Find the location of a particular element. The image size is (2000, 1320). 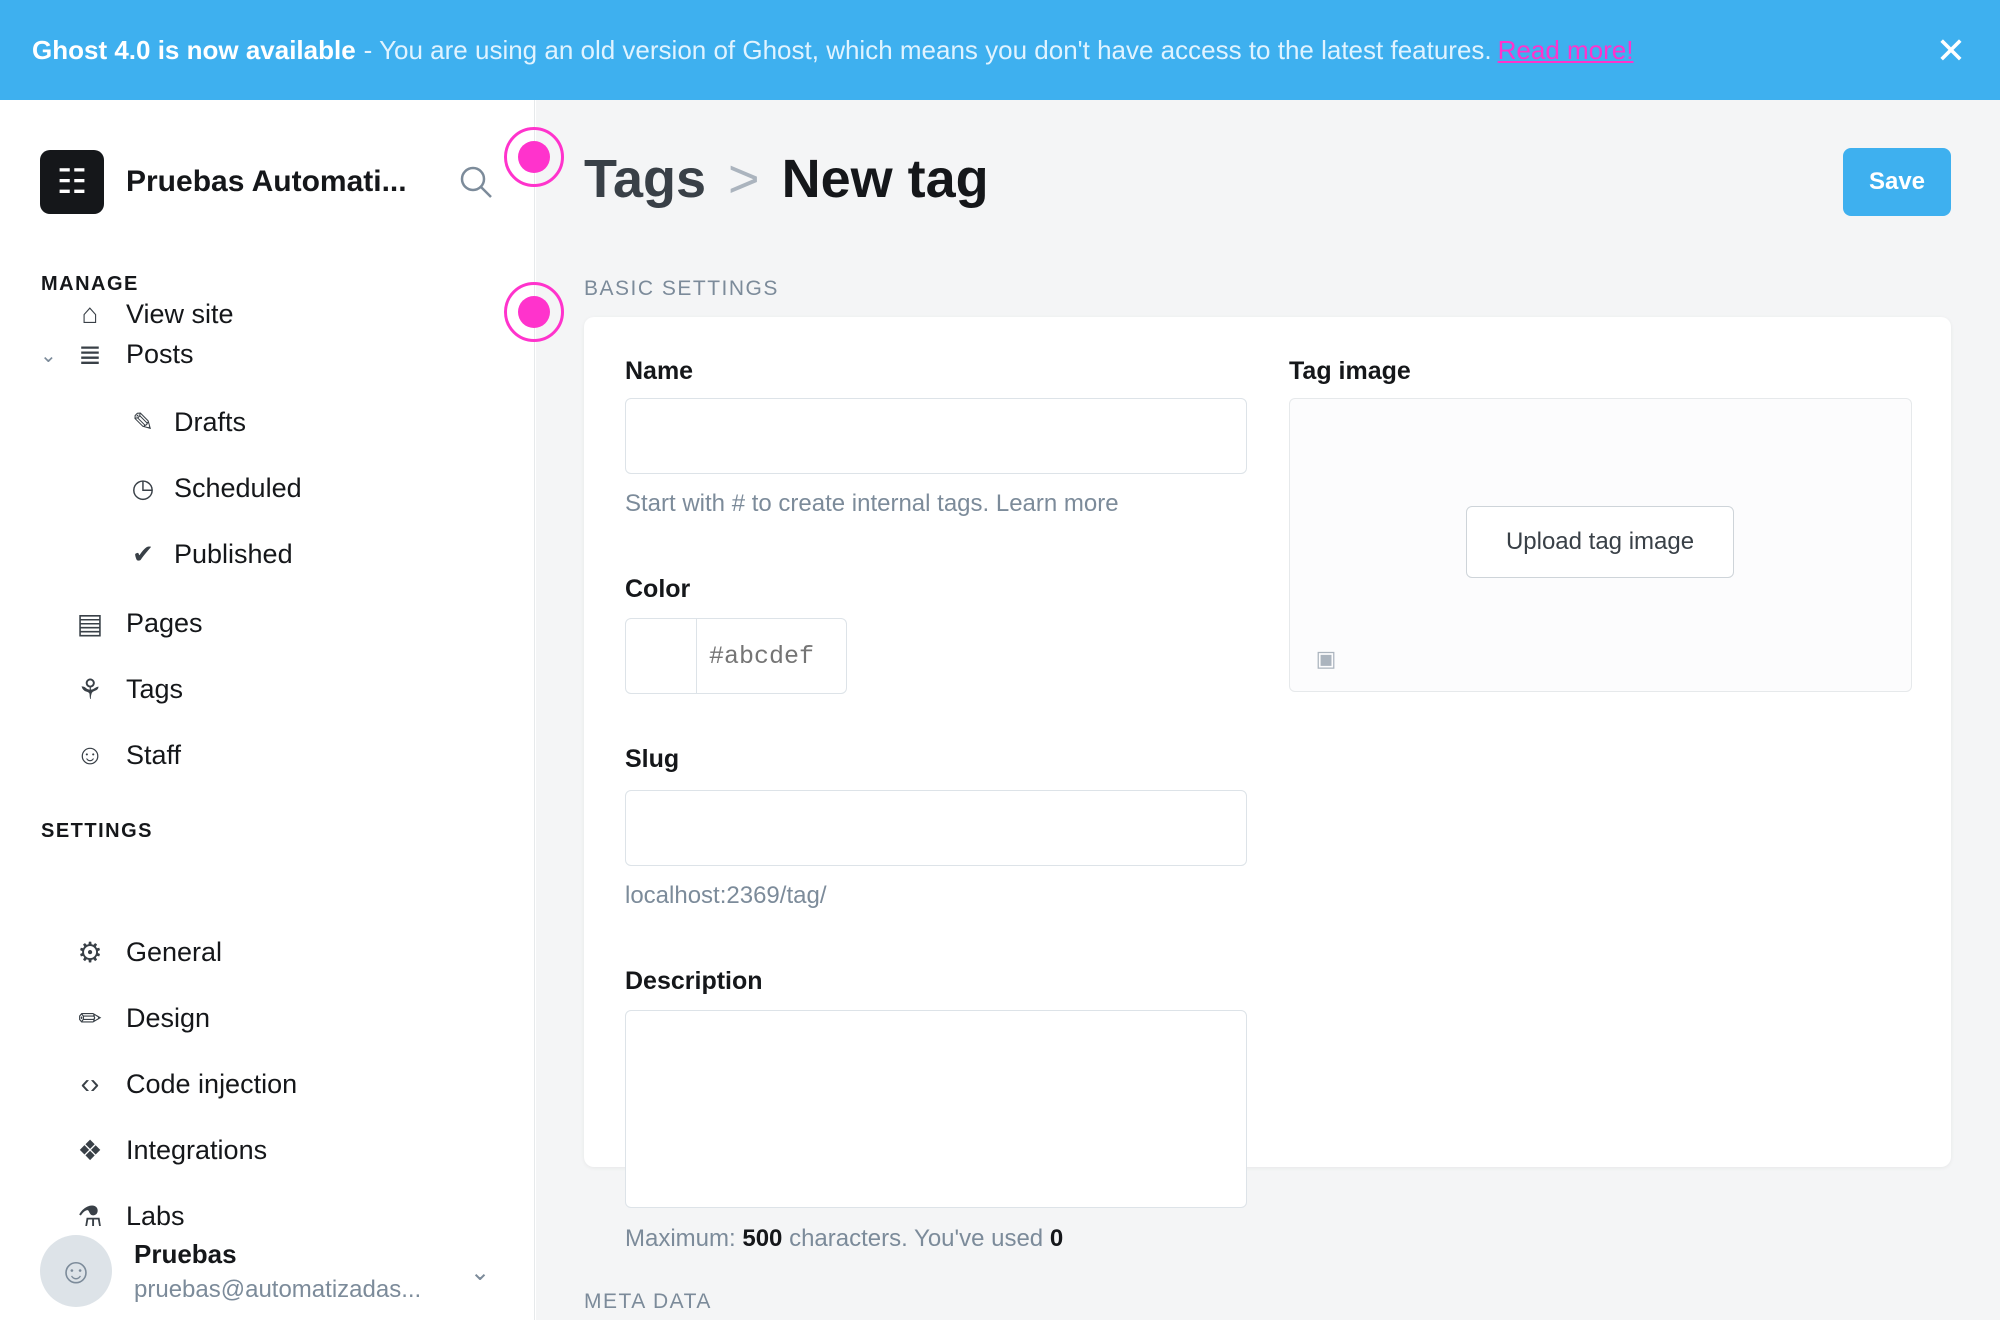

sidebar-item-published: ✔ Published is located at coordinates (209, 554).